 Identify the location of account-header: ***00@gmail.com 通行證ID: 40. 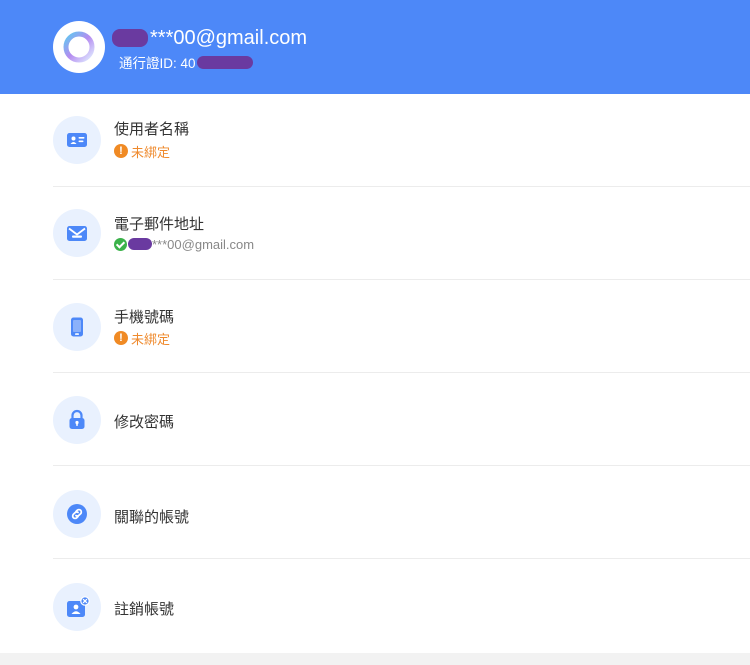
(375, 47).